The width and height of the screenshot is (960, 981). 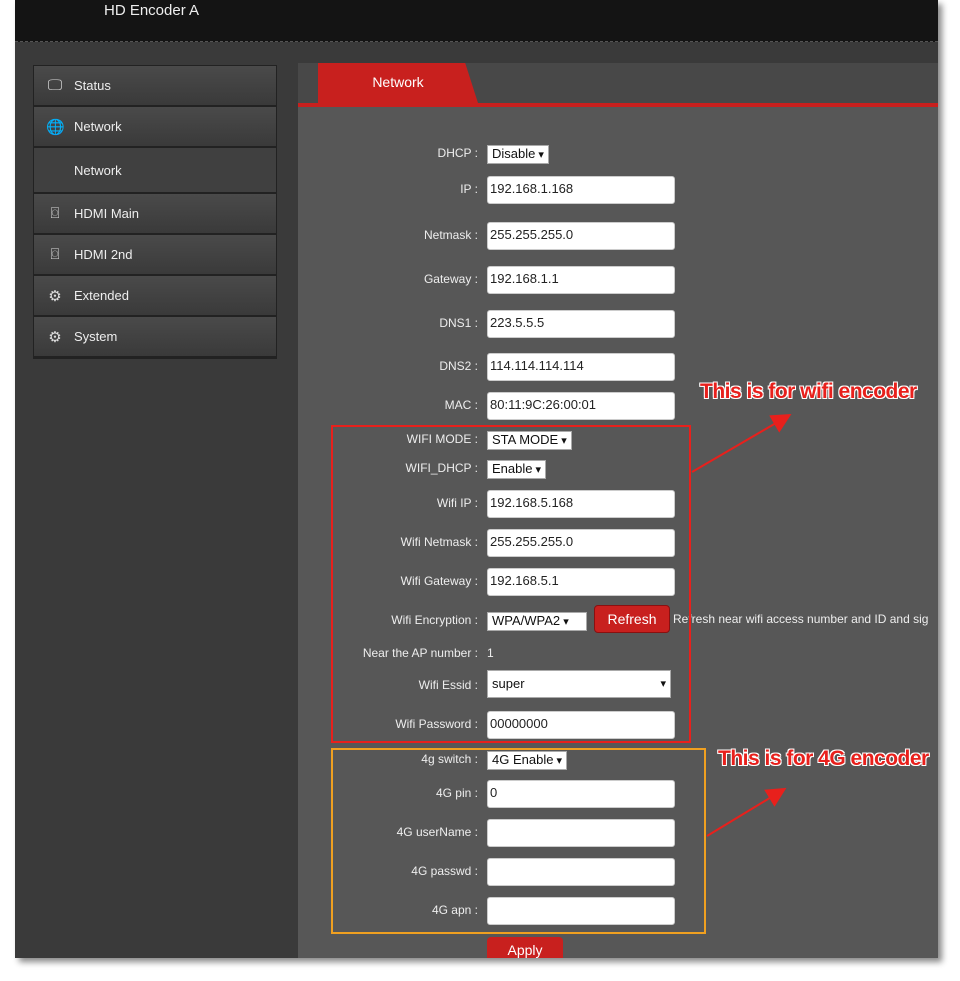 What do you see at coordinates (746, 812) in the screenshot?
I see `4g-arrow` at bounding box center [746, 812].